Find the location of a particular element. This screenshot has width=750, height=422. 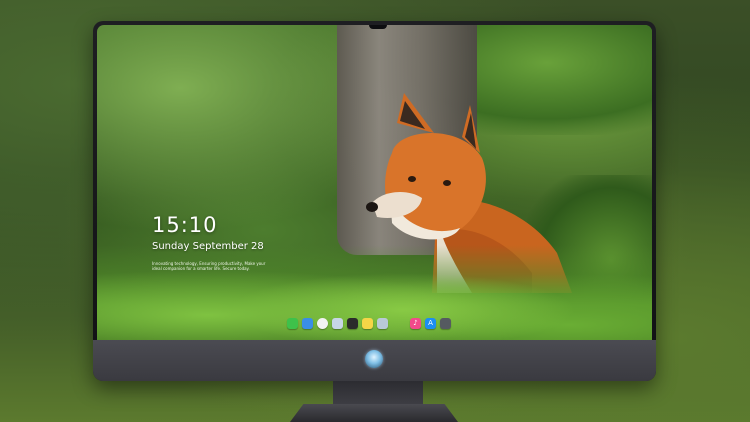

clock-icon is located at coordinates (322, 323).